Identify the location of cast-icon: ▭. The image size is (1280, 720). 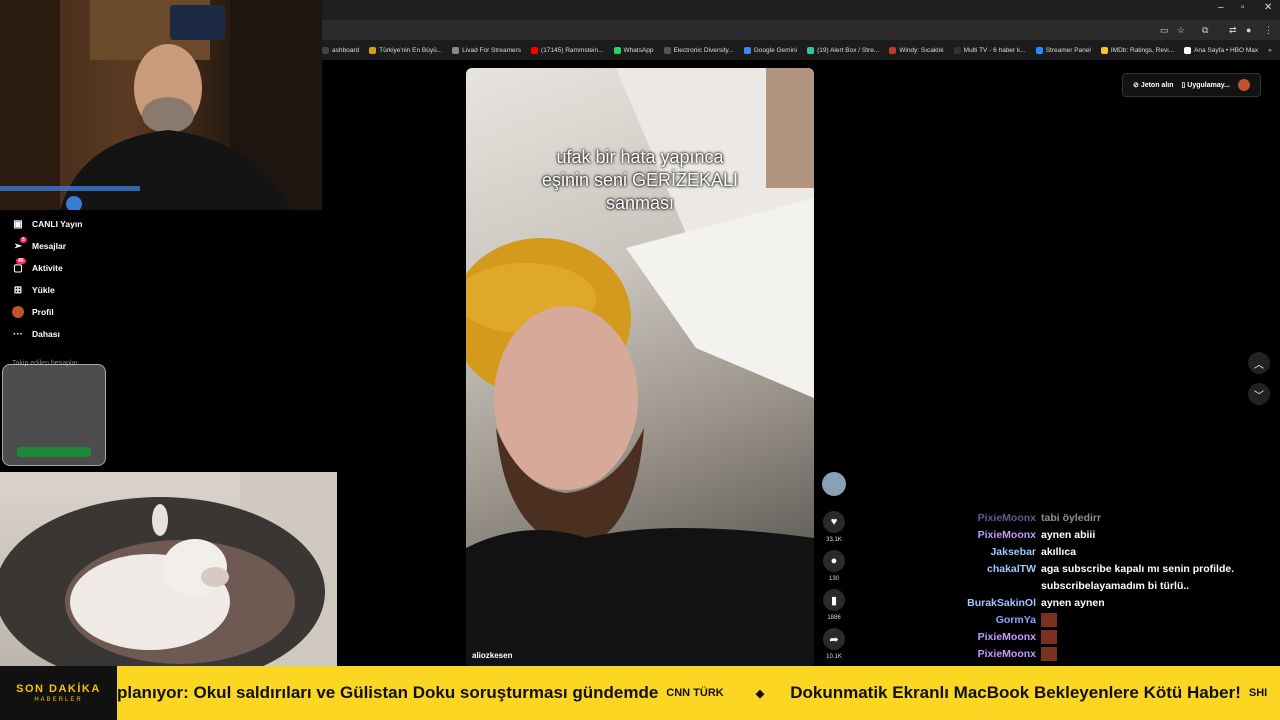
(1164, 30).